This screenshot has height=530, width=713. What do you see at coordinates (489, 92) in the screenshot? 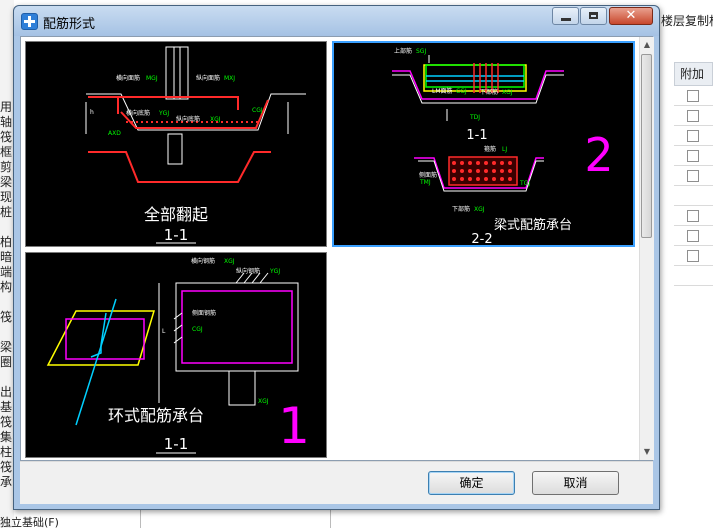
I see `label-bottom-bar: 下部筋` at bounding box center [489, 92].